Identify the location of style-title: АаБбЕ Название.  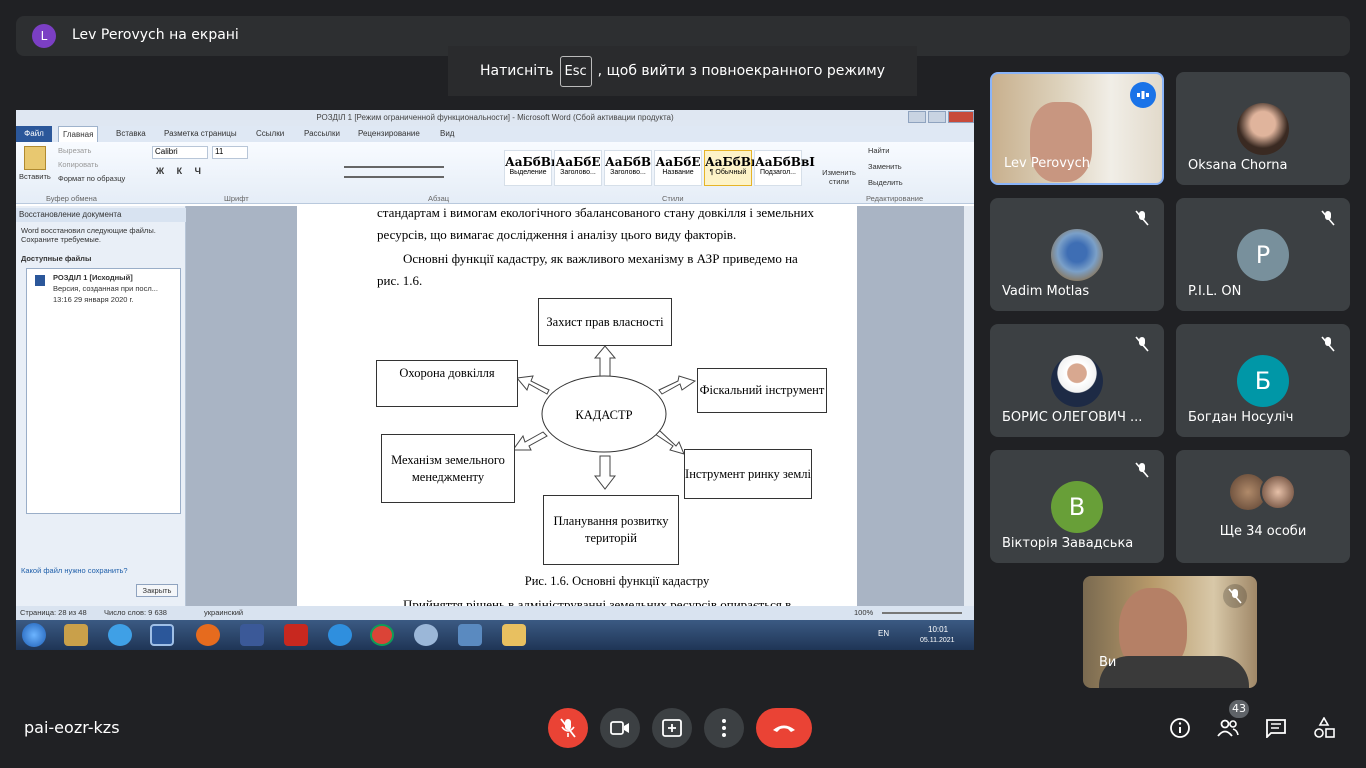
(678, 168).